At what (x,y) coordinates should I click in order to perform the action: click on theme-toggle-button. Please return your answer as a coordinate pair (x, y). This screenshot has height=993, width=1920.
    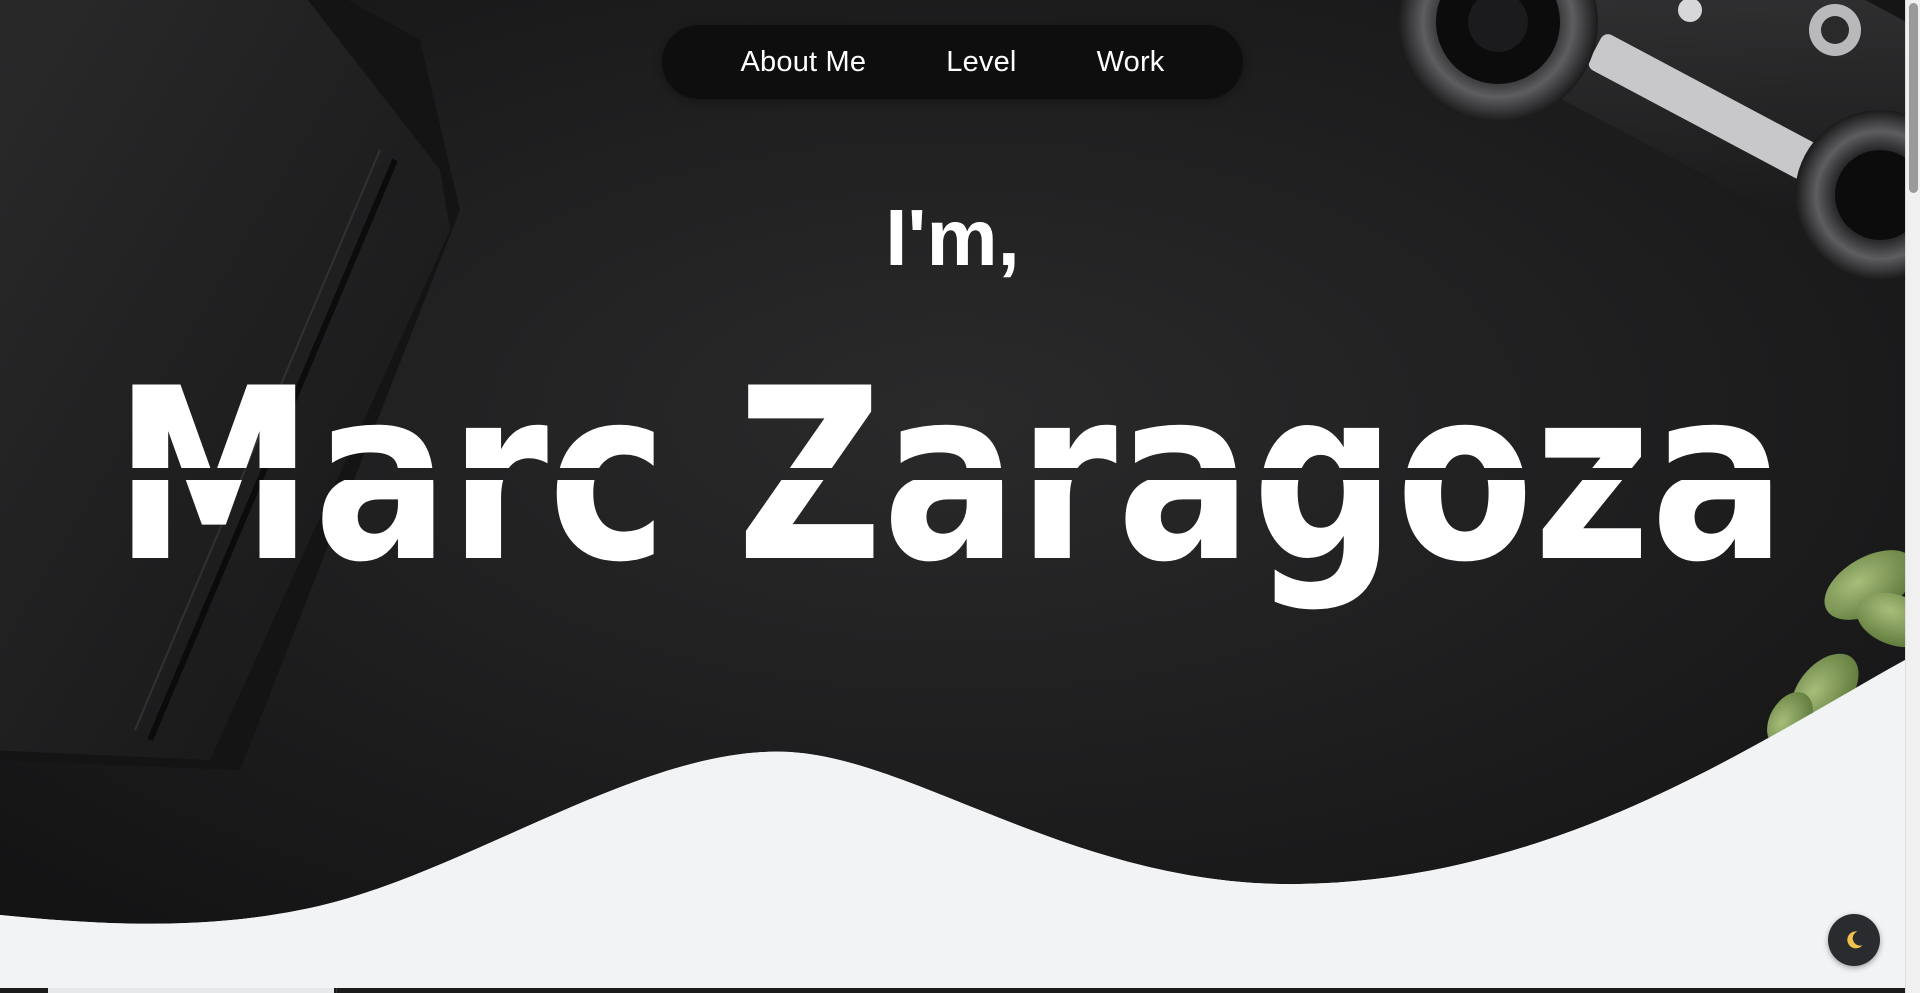
    Looking at the image, I should click on (1854, 940).